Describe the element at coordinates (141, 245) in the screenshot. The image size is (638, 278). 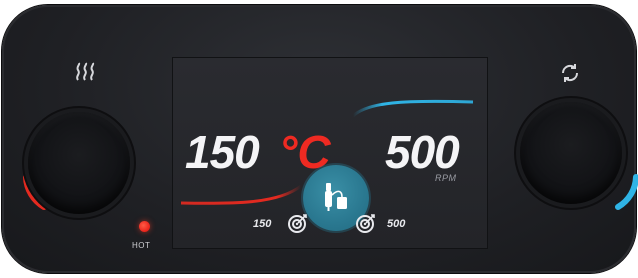
I see `hot-label: HOT` at that location.